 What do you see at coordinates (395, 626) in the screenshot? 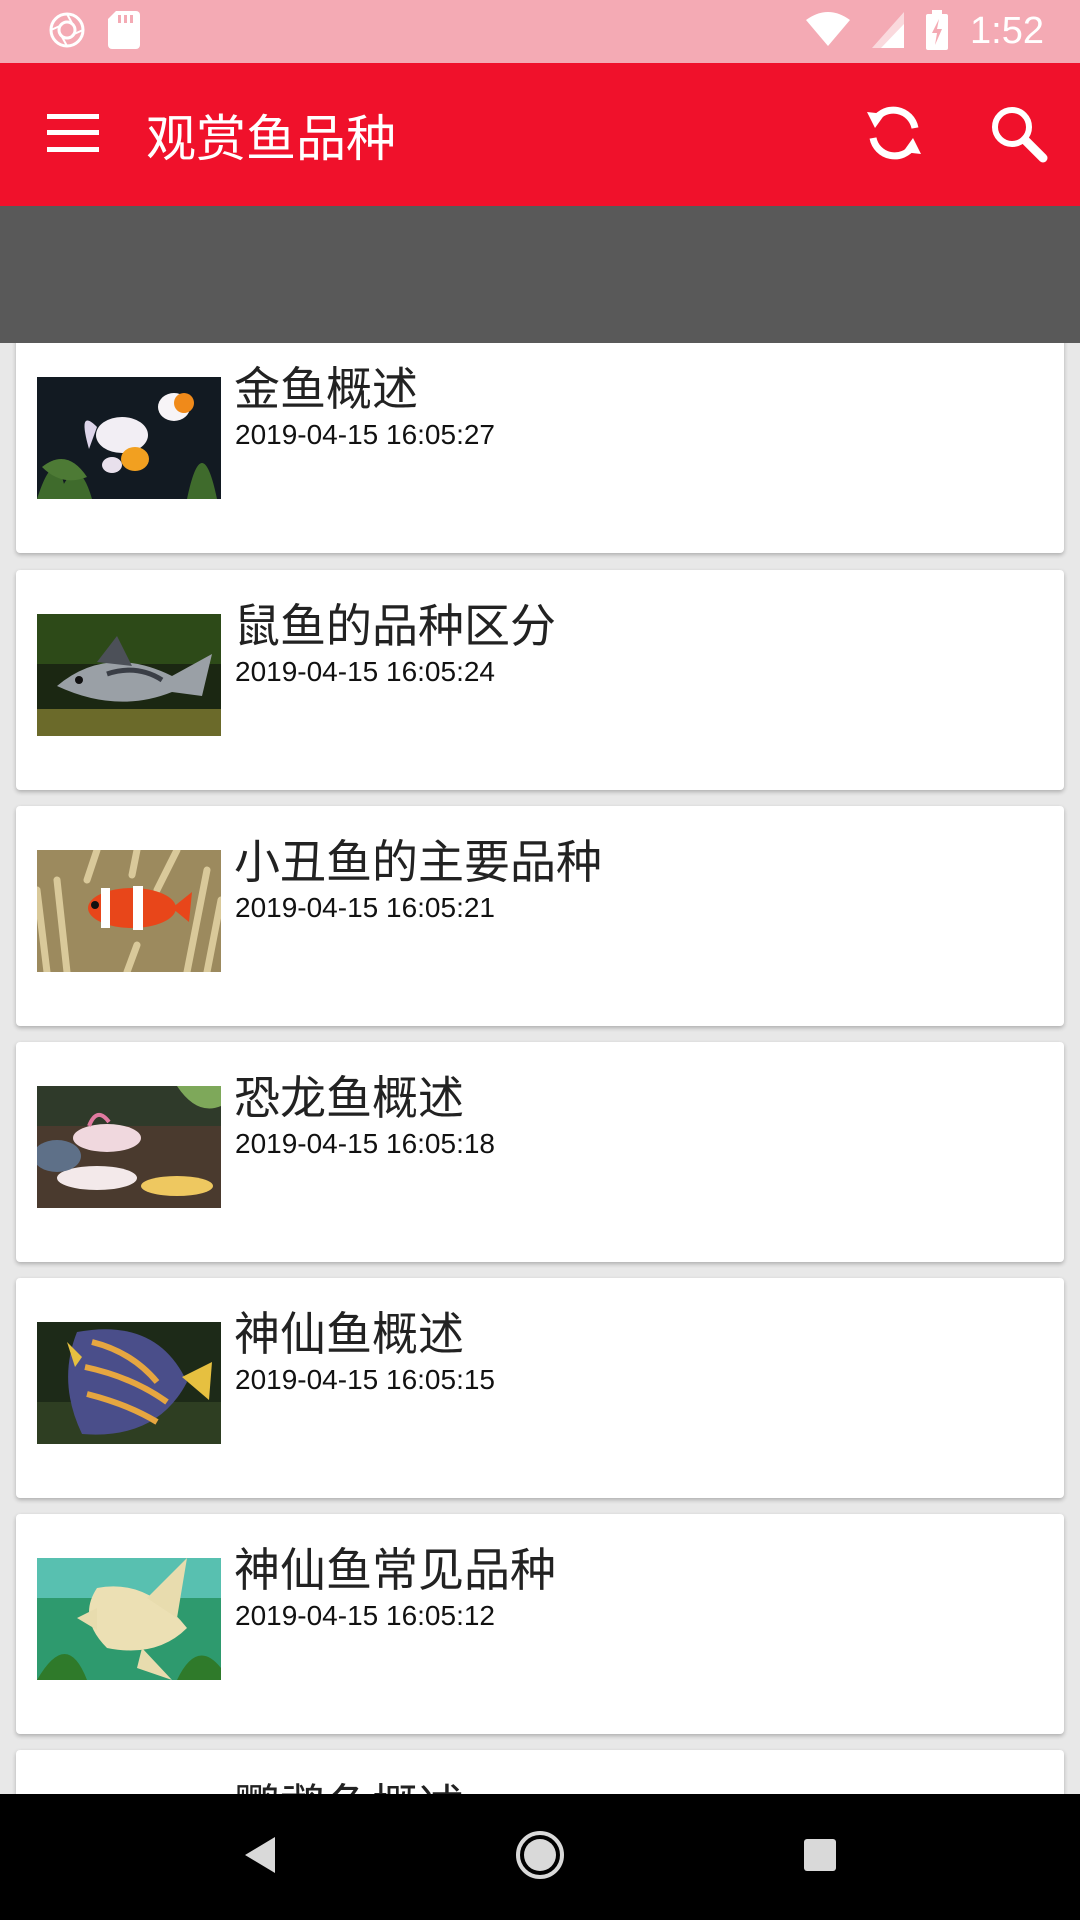
I see `article-title: 鼠鱼的品种区分` at bounding box center [395, 626].